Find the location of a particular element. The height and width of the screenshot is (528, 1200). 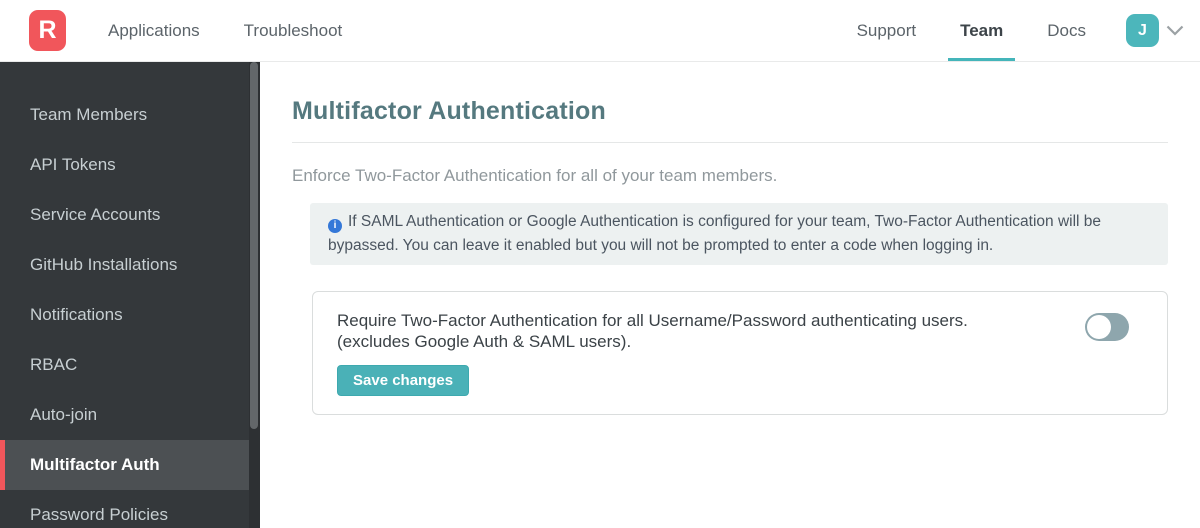

nav-team-label: Team is located at coordinates (982, 30).